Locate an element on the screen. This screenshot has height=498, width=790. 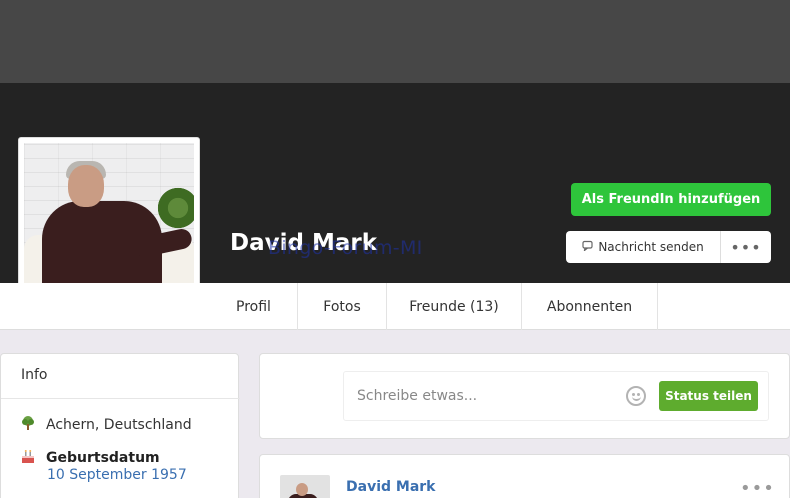
watermark: Bingo-Forum-MI is located at coordinates (345, 248).